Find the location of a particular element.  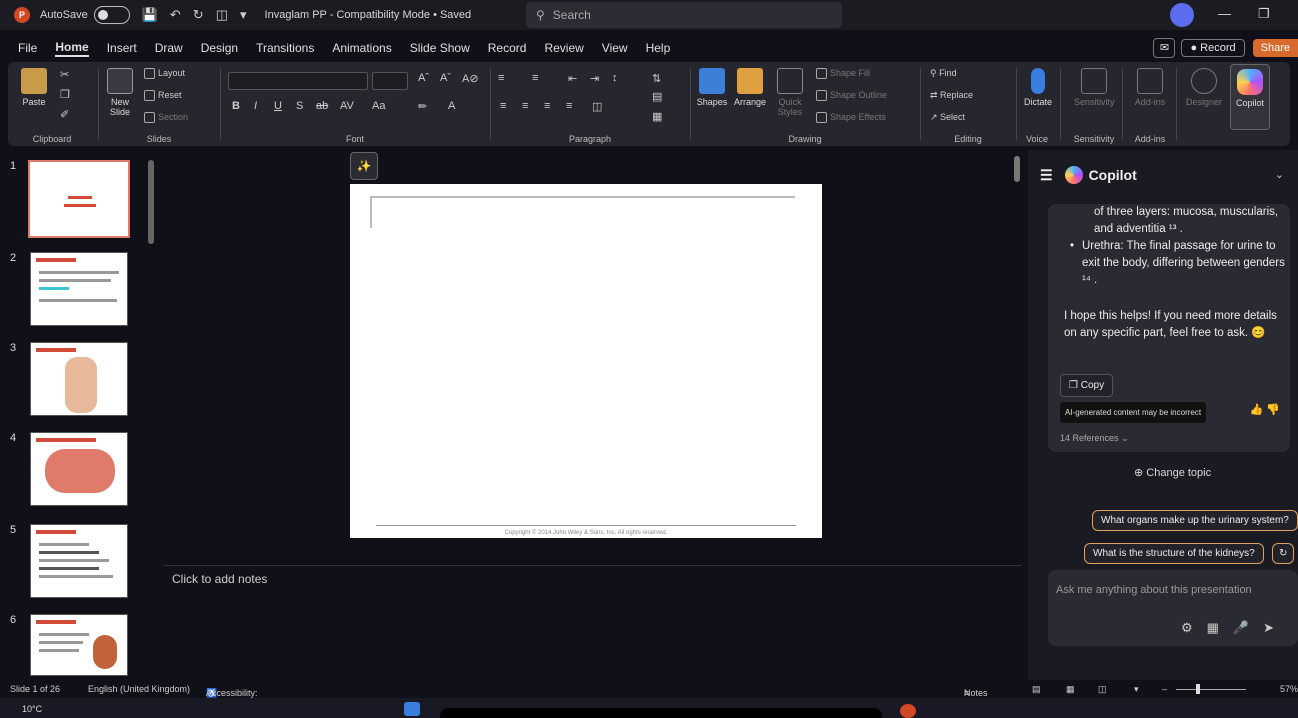

increase-indent-icon: ⇥ is located at coordinates (594, 78).